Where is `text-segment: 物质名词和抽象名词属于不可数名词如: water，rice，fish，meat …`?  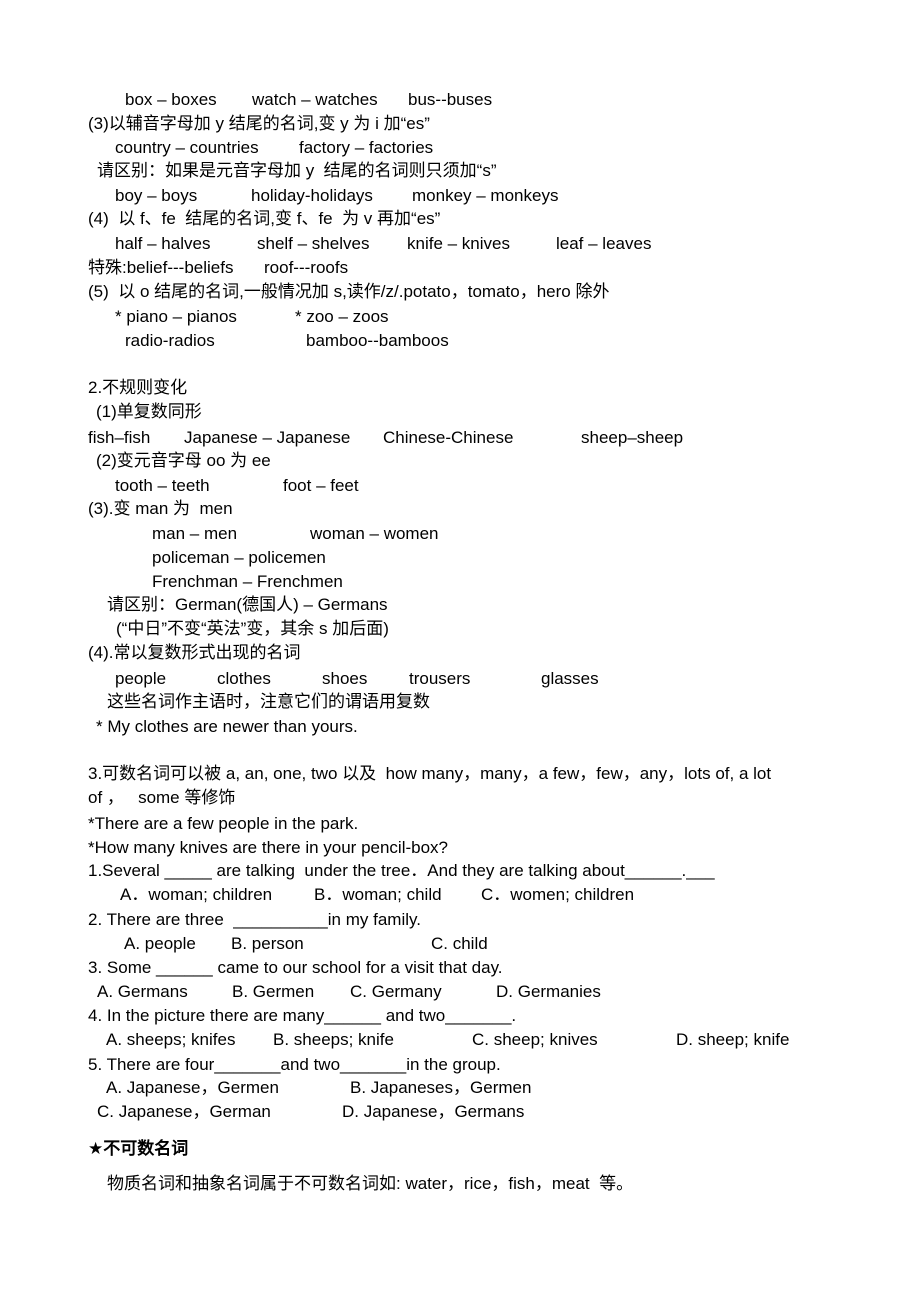
text-segment: 物质名词和抽象名词属于不可数名词如: water，rice，fish，meat … is located at coordinates (370, 1183).